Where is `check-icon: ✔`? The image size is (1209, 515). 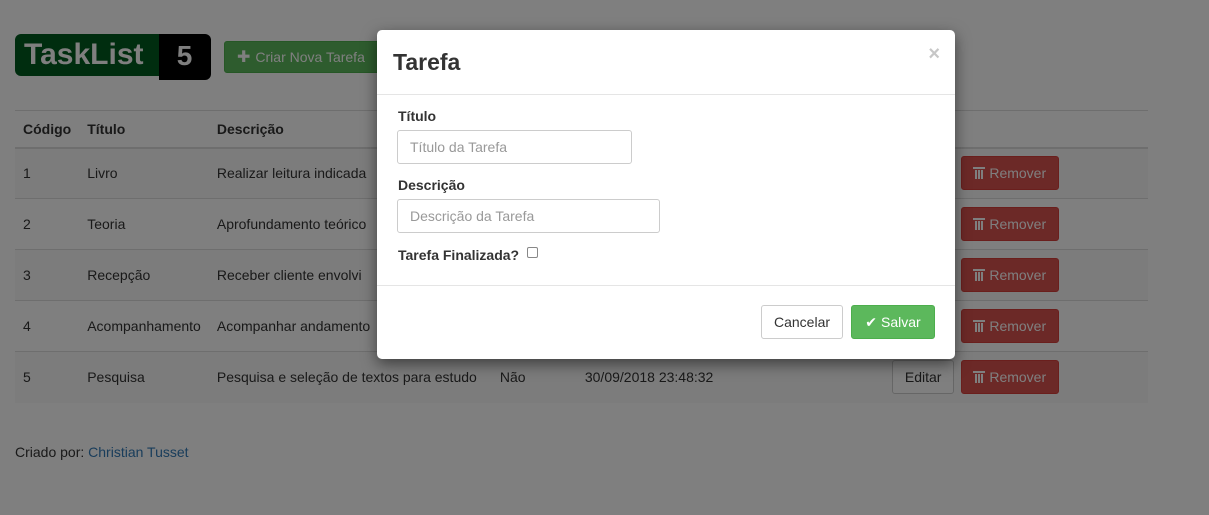 check-icon: ✔ is located at coordinates (871, 321).